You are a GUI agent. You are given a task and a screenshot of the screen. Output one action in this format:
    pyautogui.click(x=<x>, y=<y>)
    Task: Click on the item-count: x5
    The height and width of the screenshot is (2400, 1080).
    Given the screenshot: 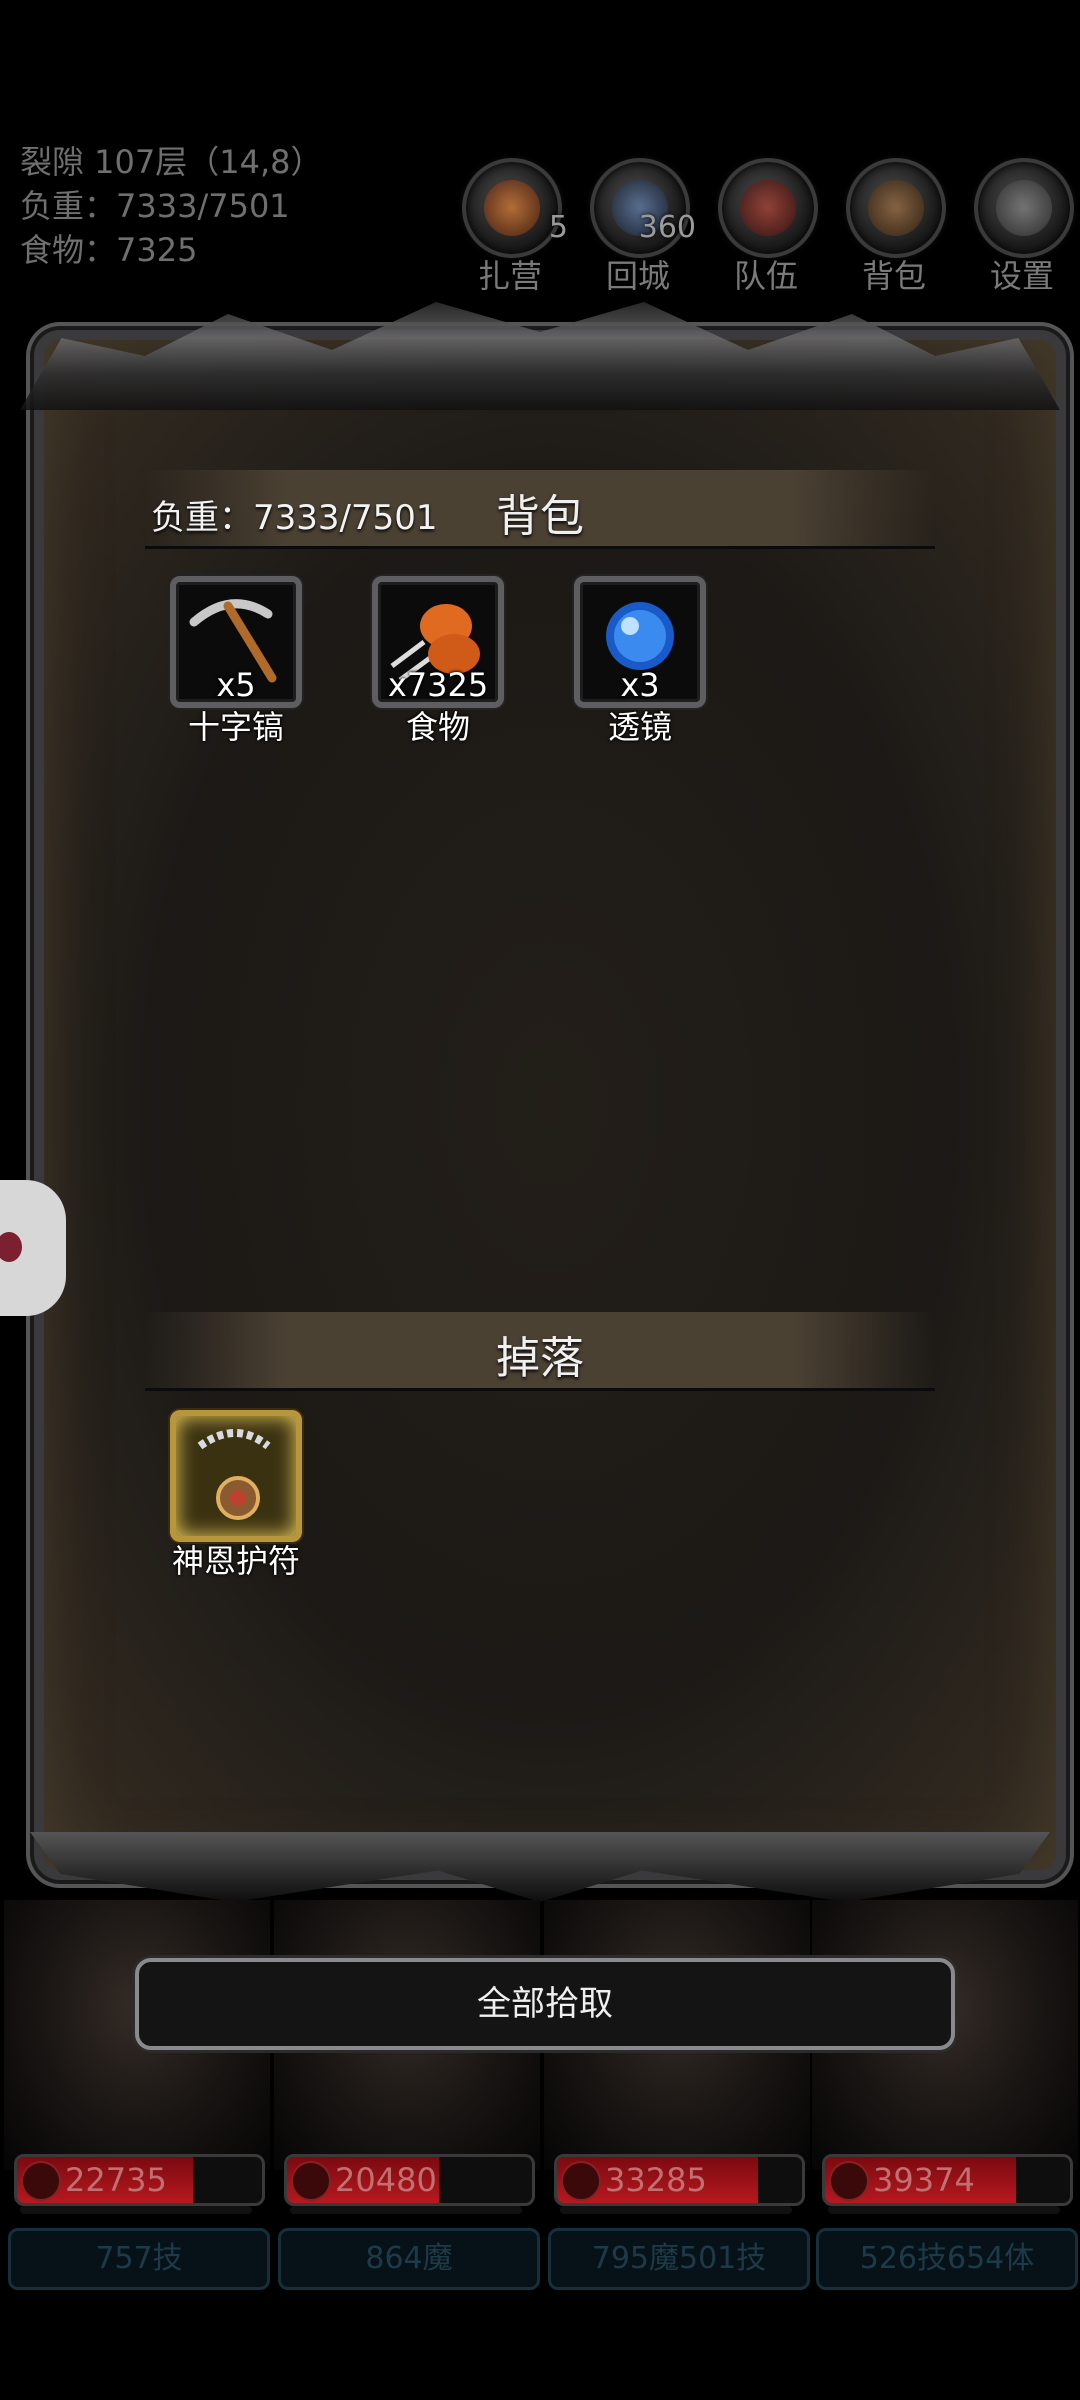 What is the action you would take?
    pyautogui.click(x=236, y=685)
    